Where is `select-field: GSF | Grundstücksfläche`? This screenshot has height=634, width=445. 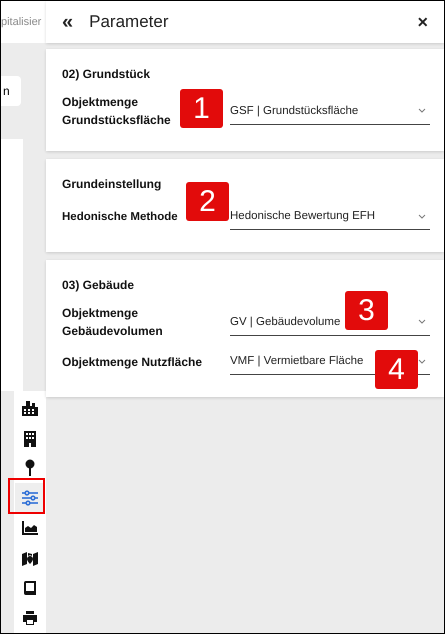
select-field: GSF | Grundstücksfläche is located at coordinates (330, 111).